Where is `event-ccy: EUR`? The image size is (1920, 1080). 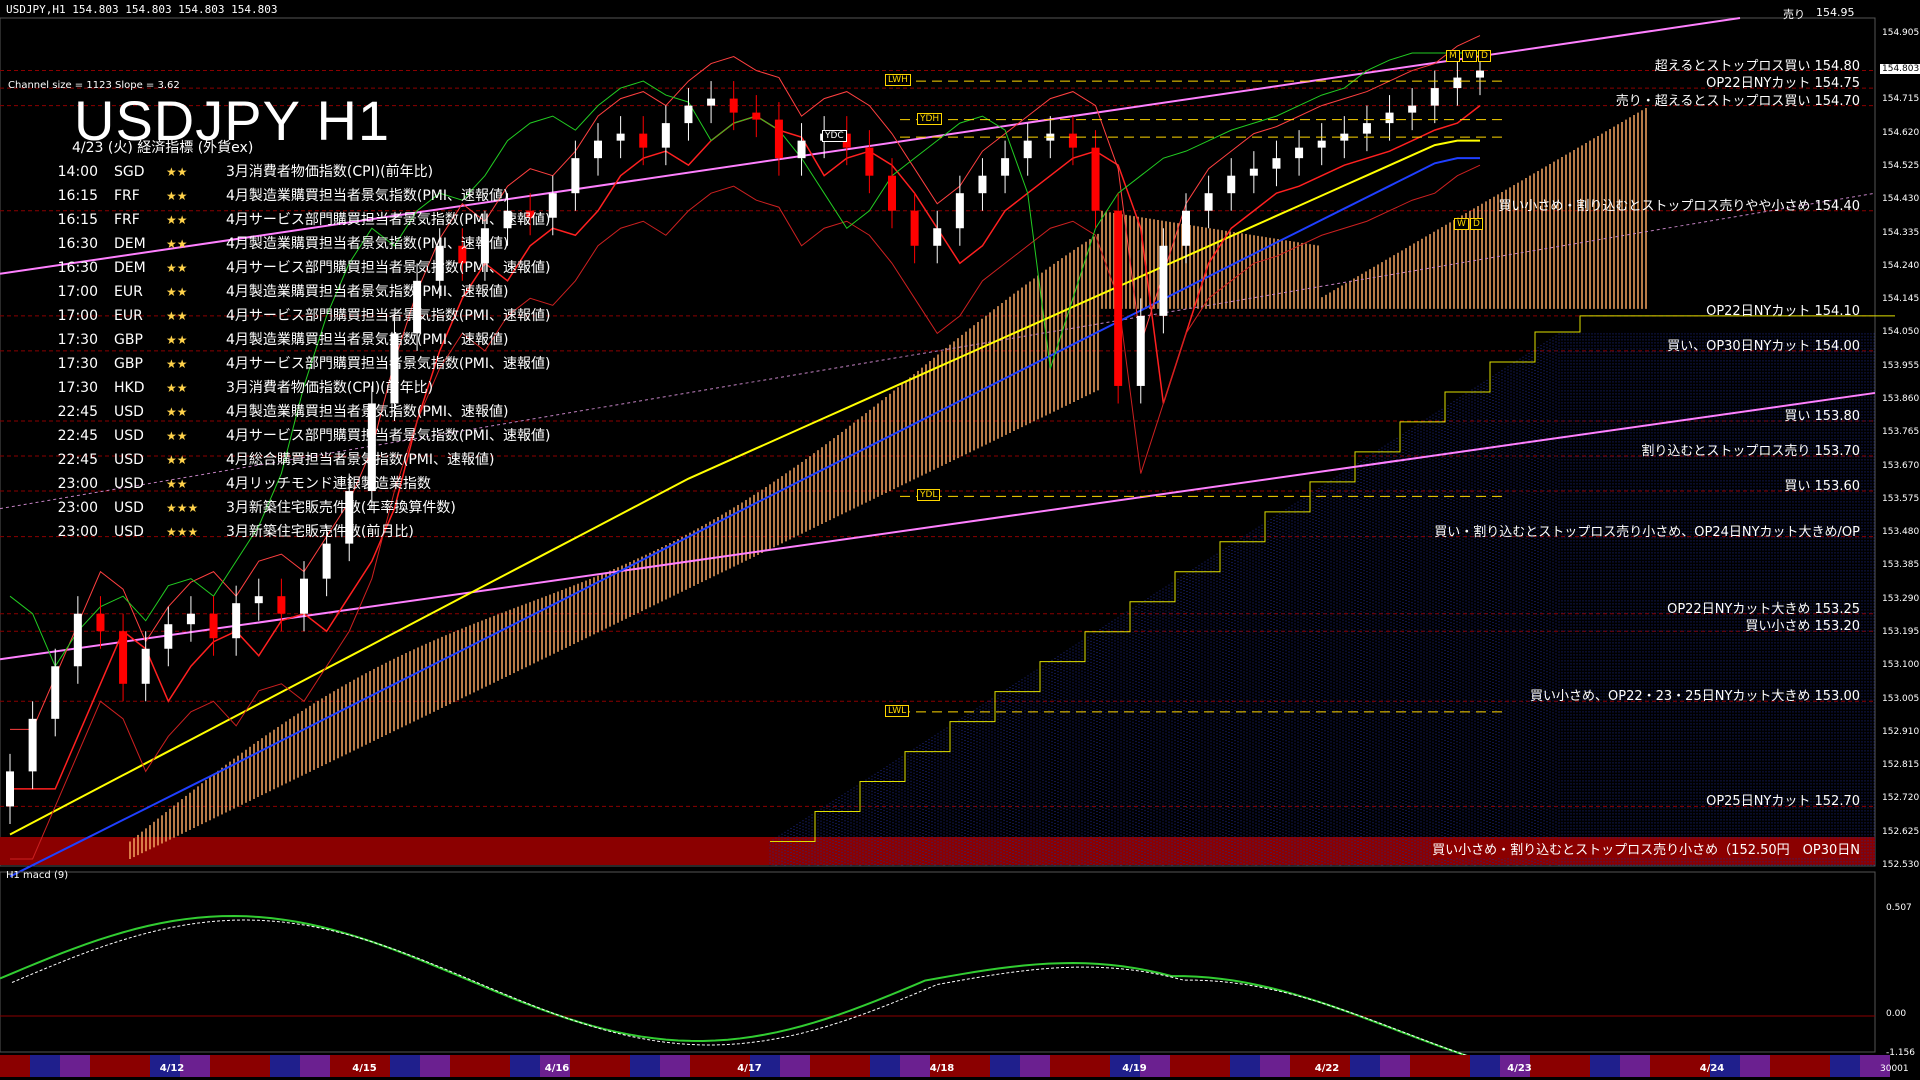
event-ccy: EUR is located at coordinates (128, 292).